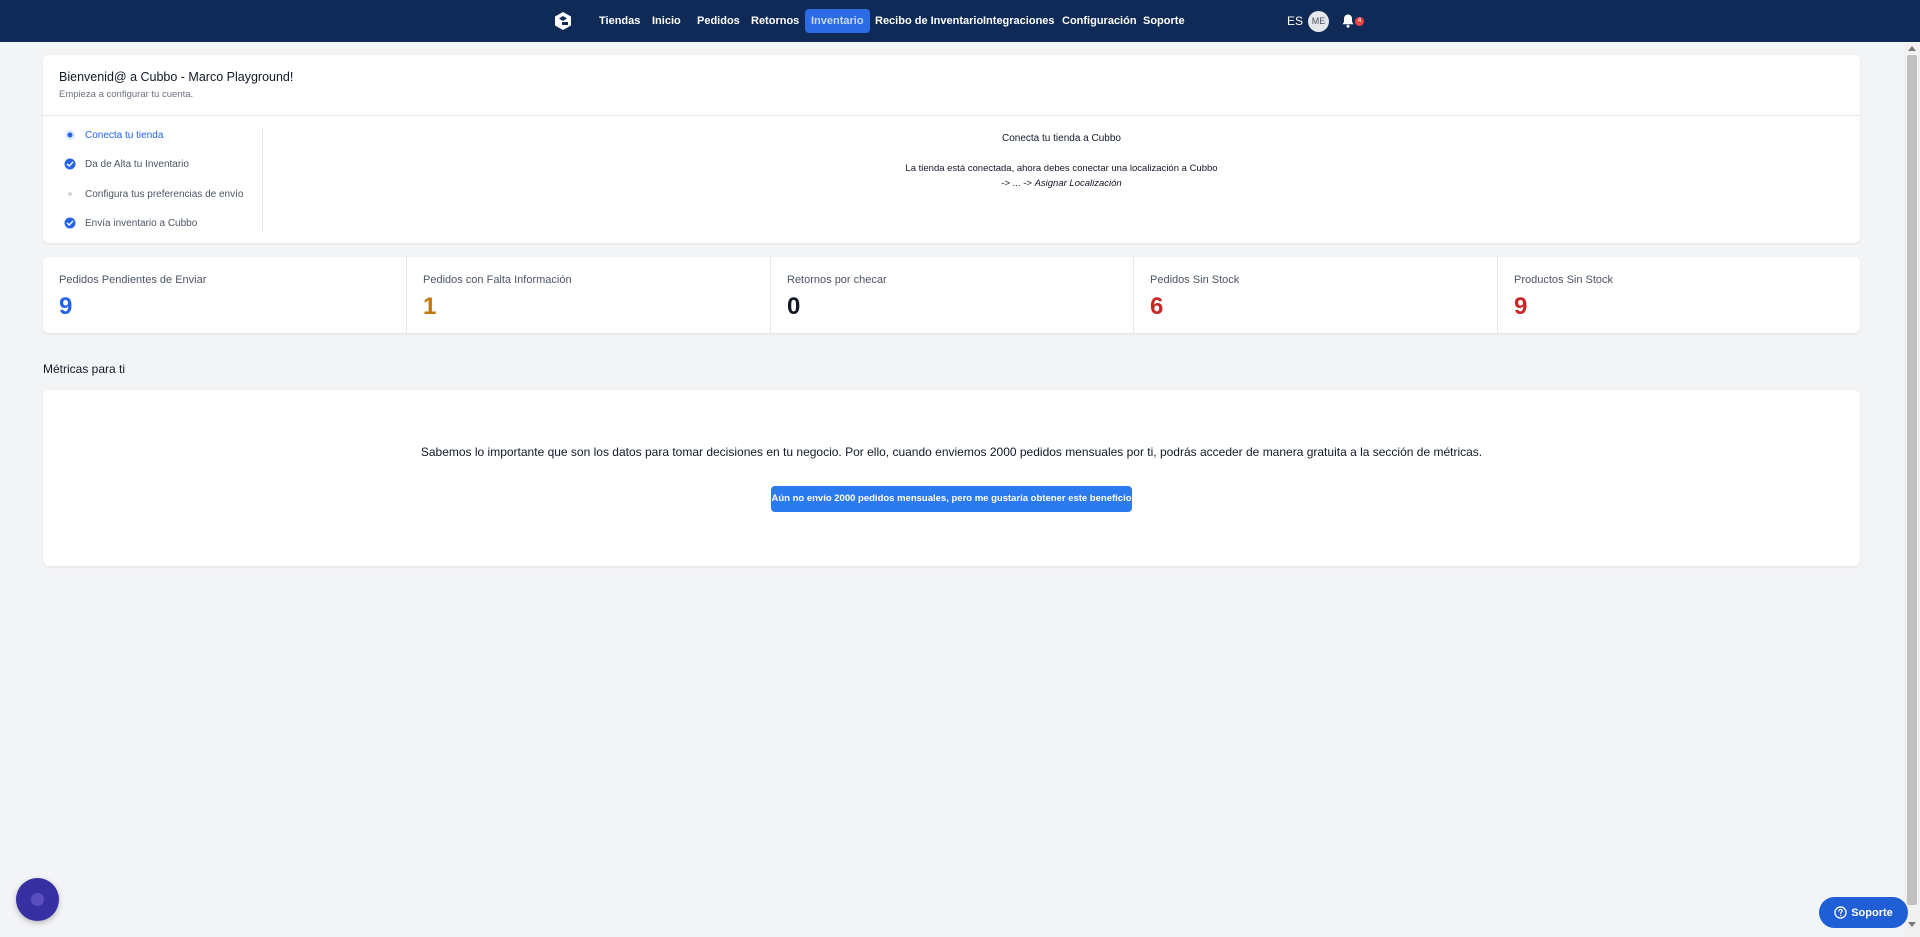 This screenshot has width=1920, height=937. What do you see at coordinates (1061, 138) in the screenshot?
I see `step-panel-title: Conecta tu tienda a Cubbo` at bounding box center [1061, 138].